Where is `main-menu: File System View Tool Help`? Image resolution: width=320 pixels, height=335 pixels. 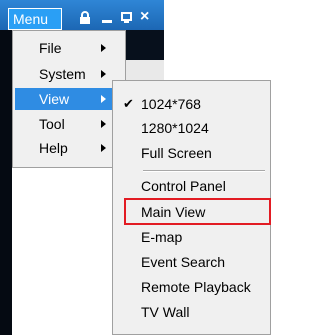 main-menu: File System View Tool Help is located at coordinates (69, 99).